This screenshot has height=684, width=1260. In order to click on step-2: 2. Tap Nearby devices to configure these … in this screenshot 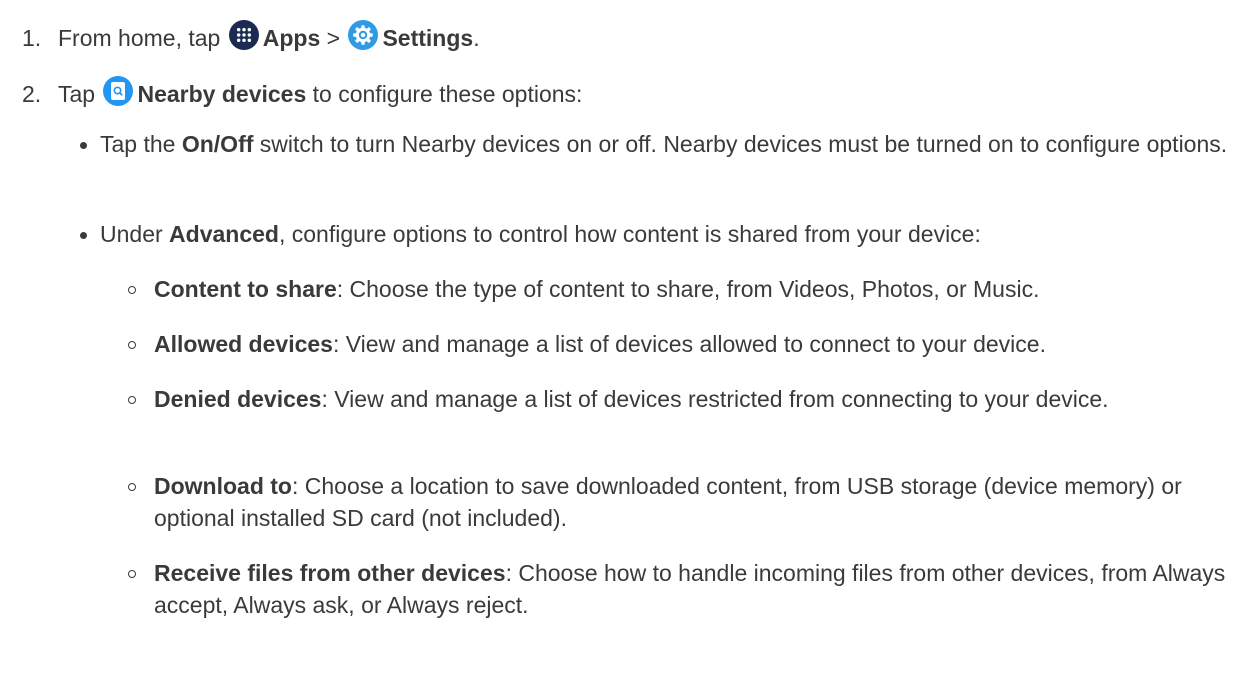, I will do `click(302, 94)`.